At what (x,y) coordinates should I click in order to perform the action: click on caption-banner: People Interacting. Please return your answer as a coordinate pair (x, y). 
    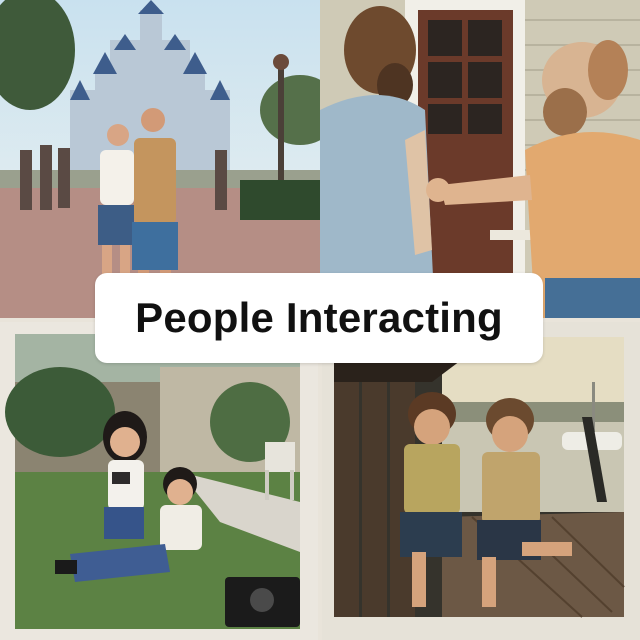
    Looking at the image, I should click on (319, 318).